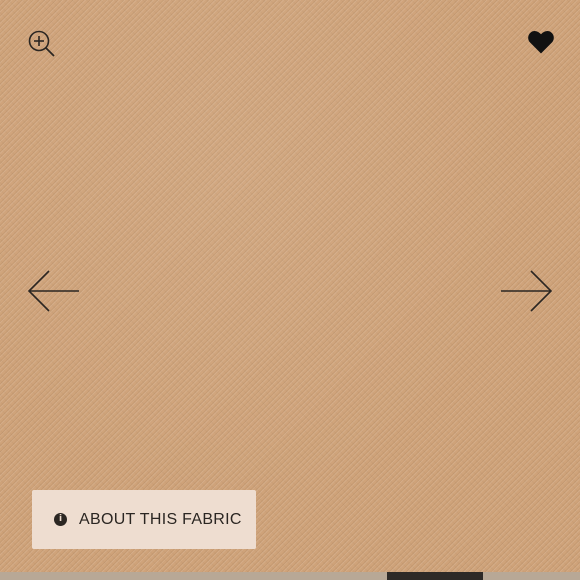 The image size is (580, 580). I want to click on arrow-right-icon, so click(527, 291).